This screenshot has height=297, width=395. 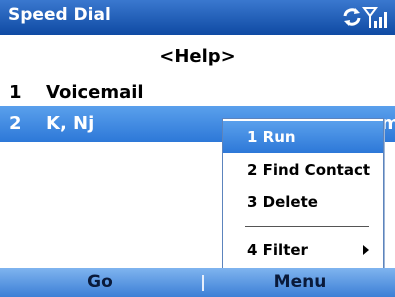 I want to click on title-bar: Speed Dial, so click(x=197, y=17).